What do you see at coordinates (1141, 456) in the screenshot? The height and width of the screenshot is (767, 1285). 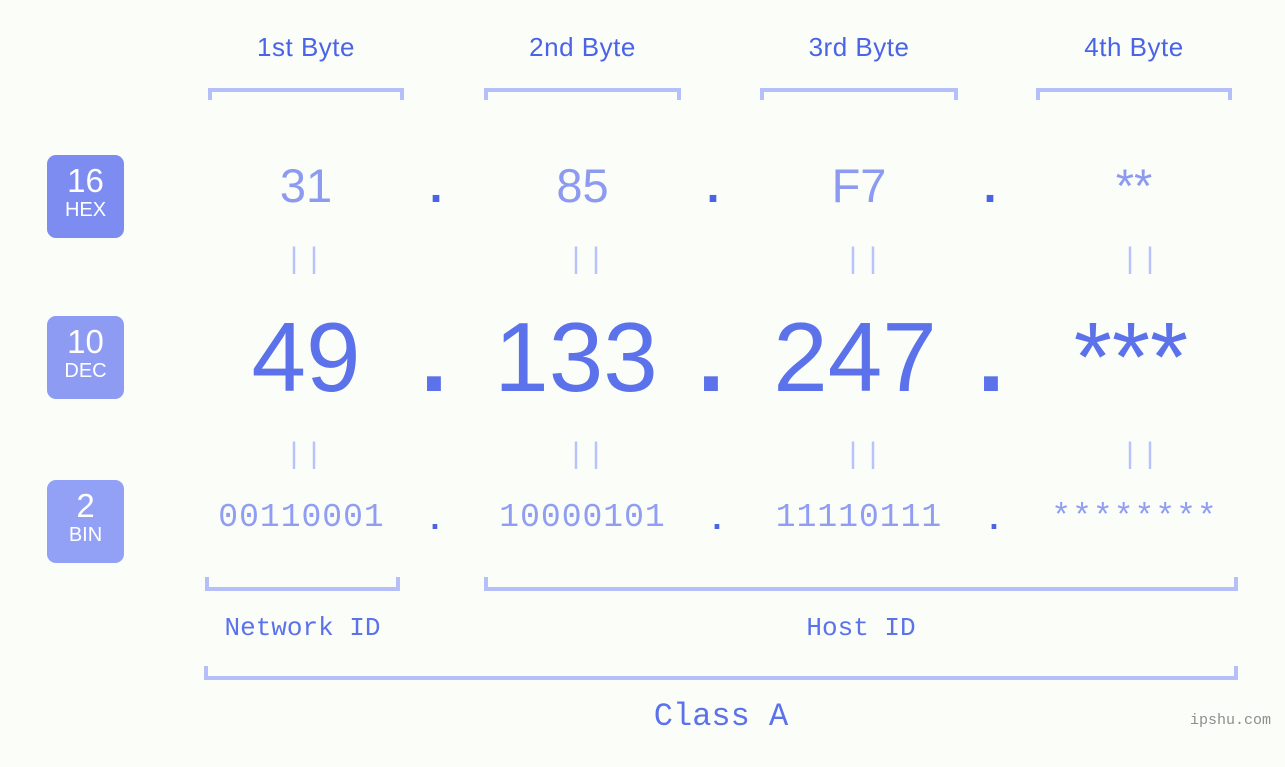 I see `equals-mark-dec-bin-4: ||` at bounding box center [1141, 456].